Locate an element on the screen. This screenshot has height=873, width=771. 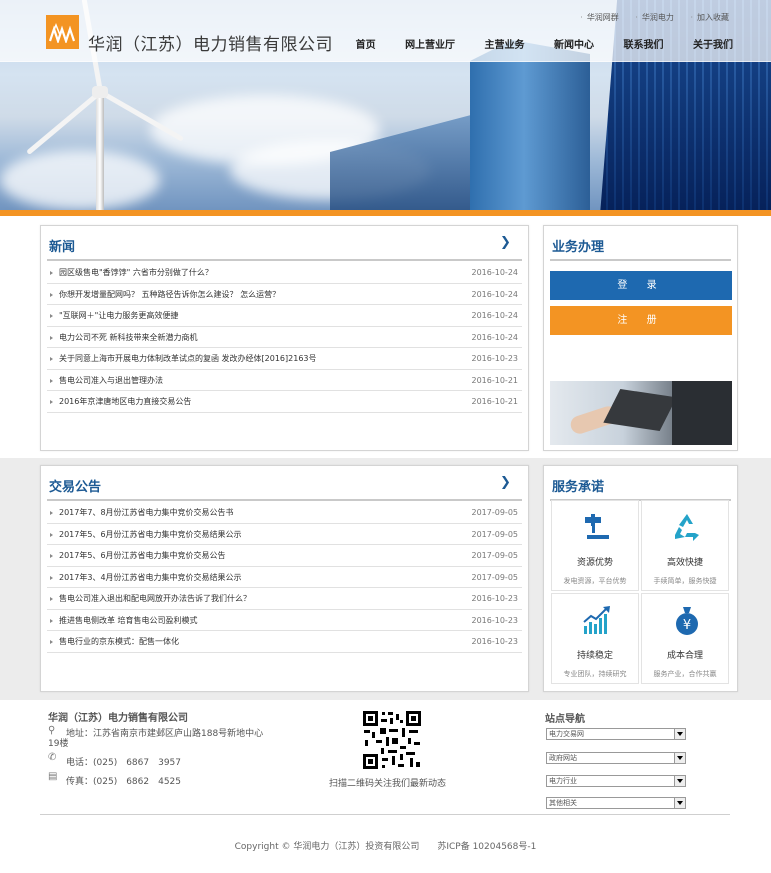
building-image is located at coordinates (530, 126).